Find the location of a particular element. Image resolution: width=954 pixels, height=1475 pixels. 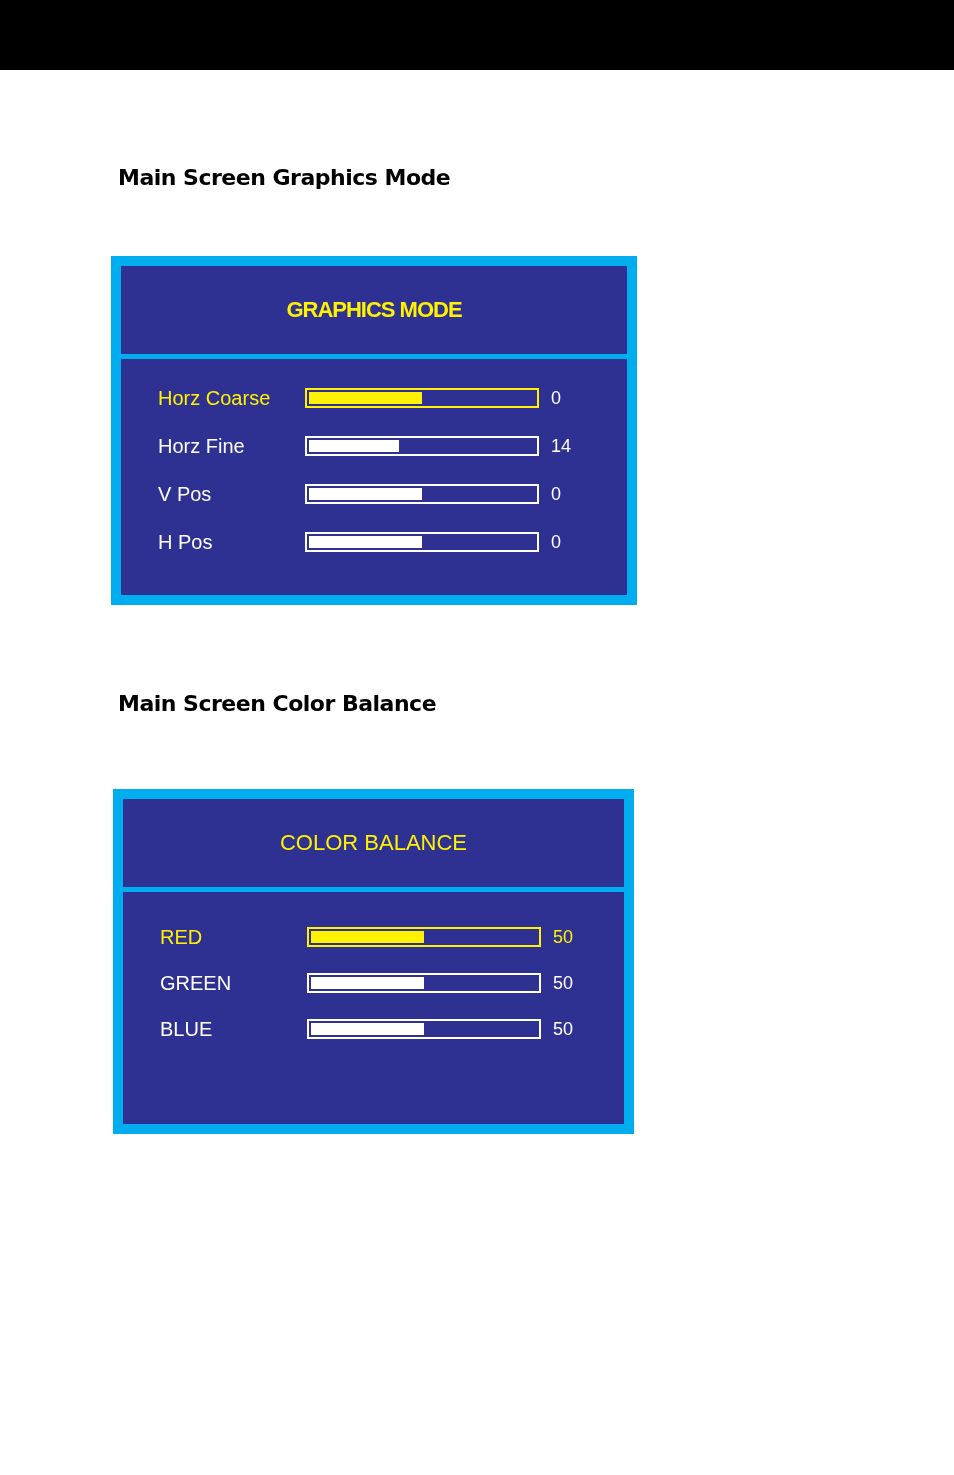

menu-item: RED is located at coordinates (233, 937).